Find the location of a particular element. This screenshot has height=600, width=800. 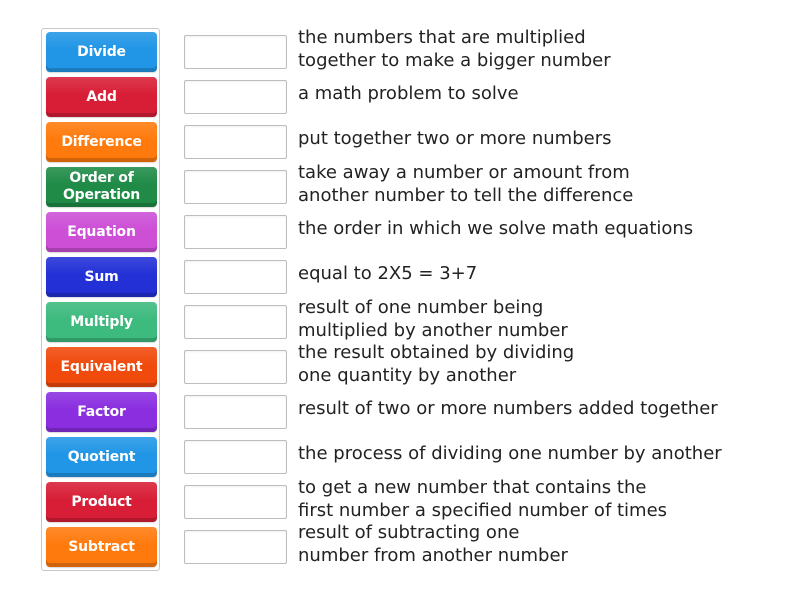

term-label: Divide is located at coordinates (101, 51).